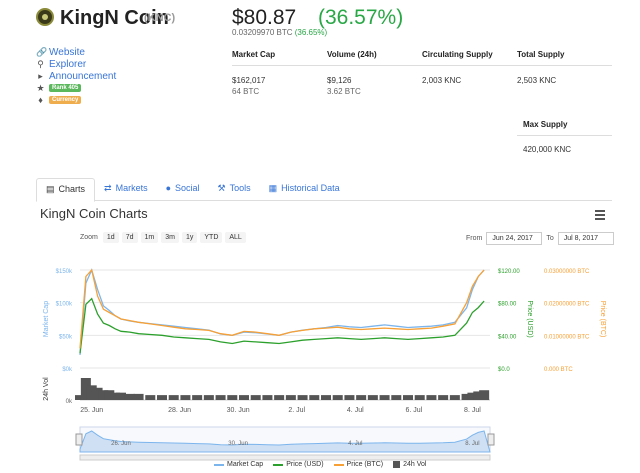  I want to click on left-axis-tick: $100k, so click(64, 305).